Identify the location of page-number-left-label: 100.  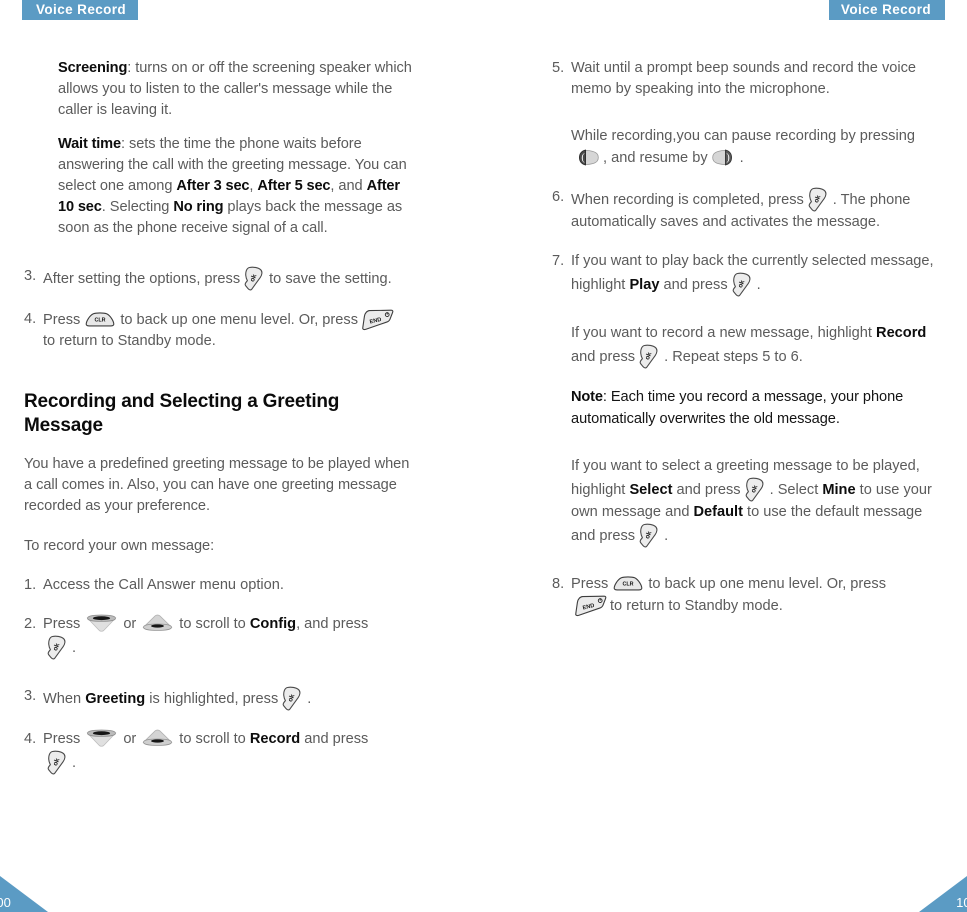
(5, 902).